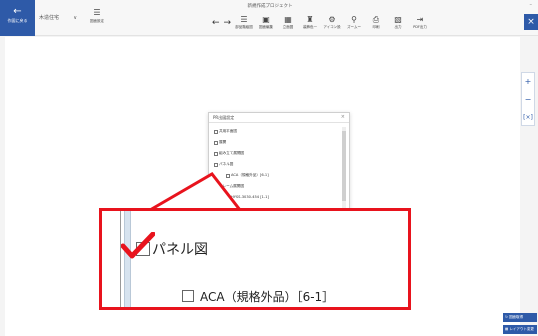  What do you see at coordinates (266, 27) in the screenshot?
I see `tool-label: 図面編集` at bounding box center [266, 27].